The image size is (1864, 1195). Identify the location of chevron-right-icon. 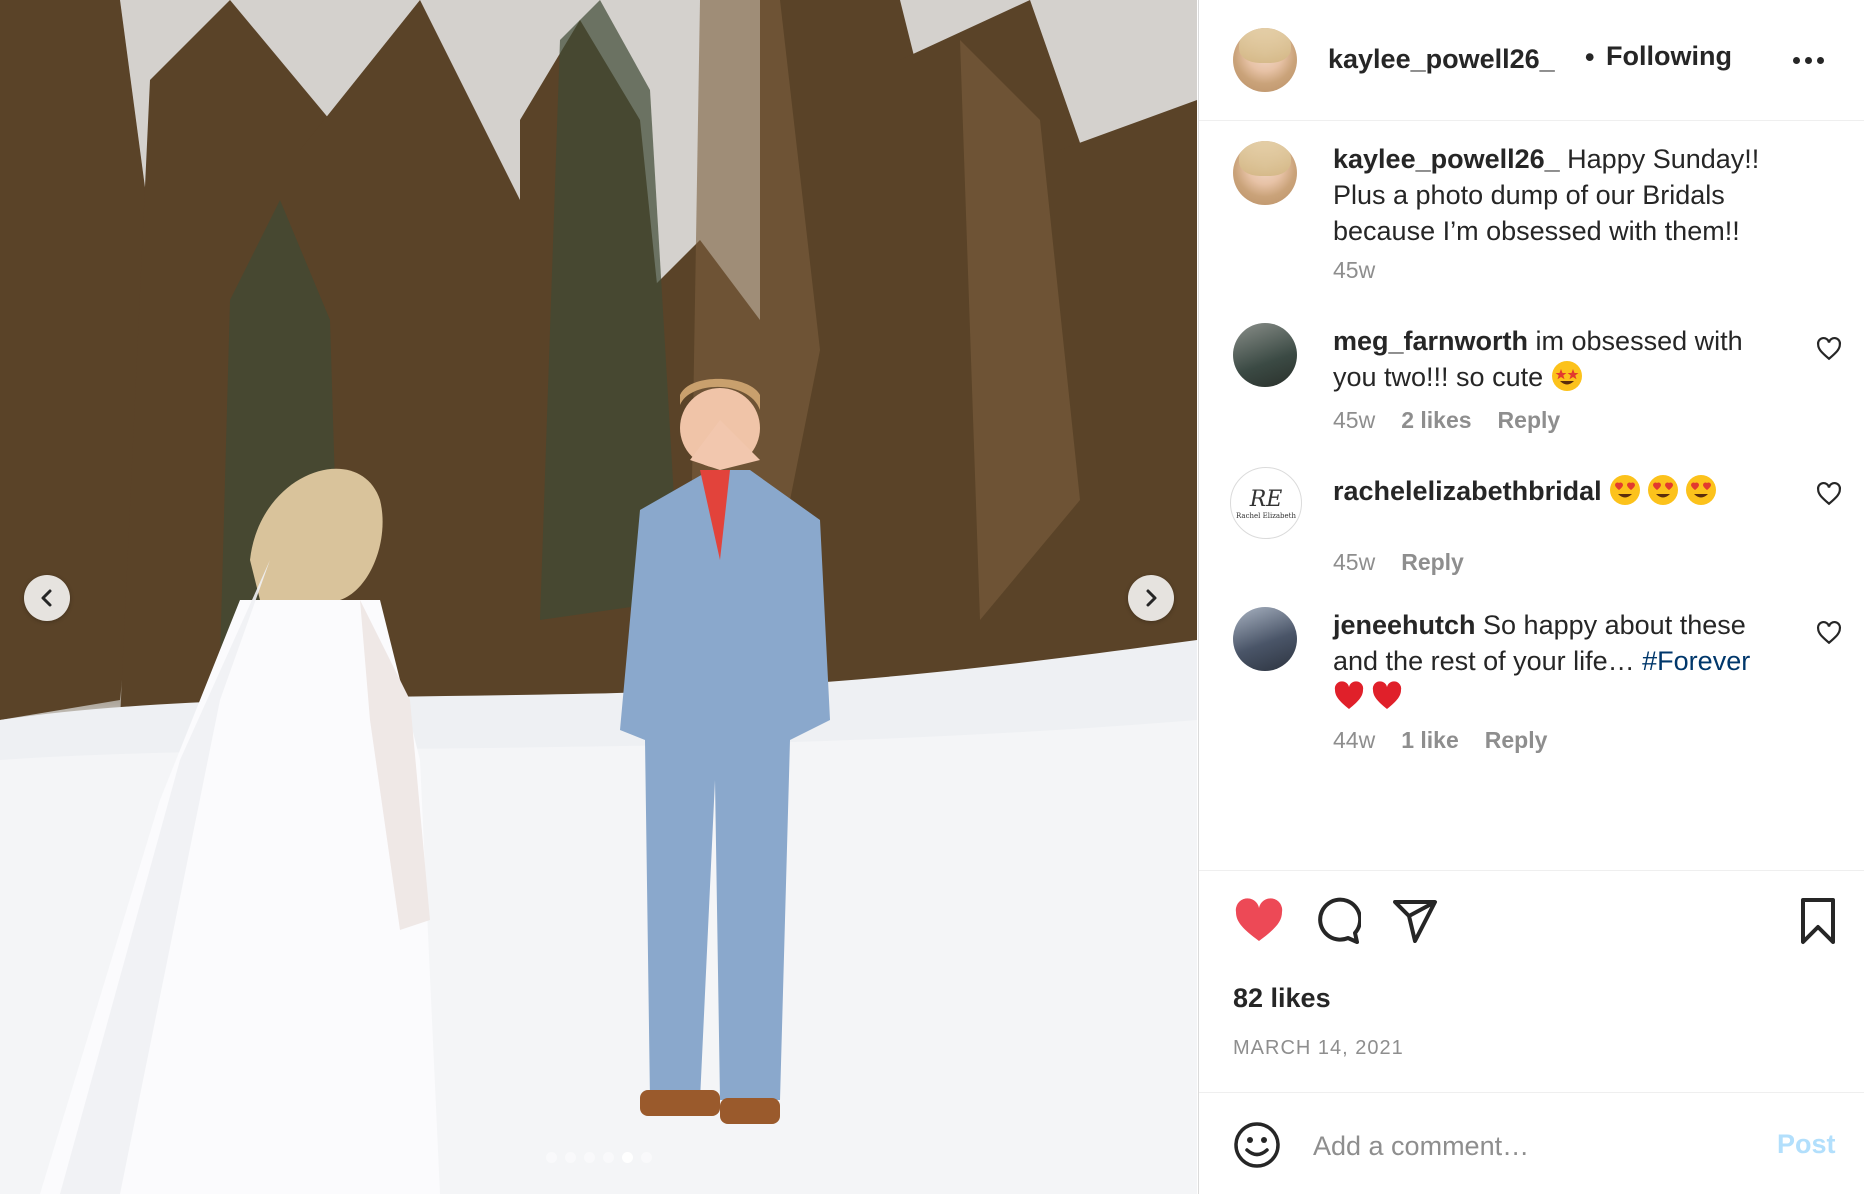
(1151, 598).